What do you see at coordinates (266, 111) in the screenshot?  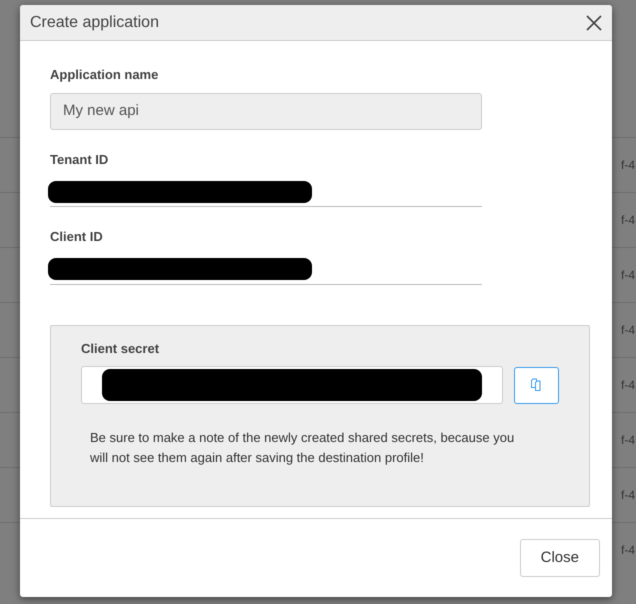 I see `input-field: My new api` at bounding box center [266, 111].